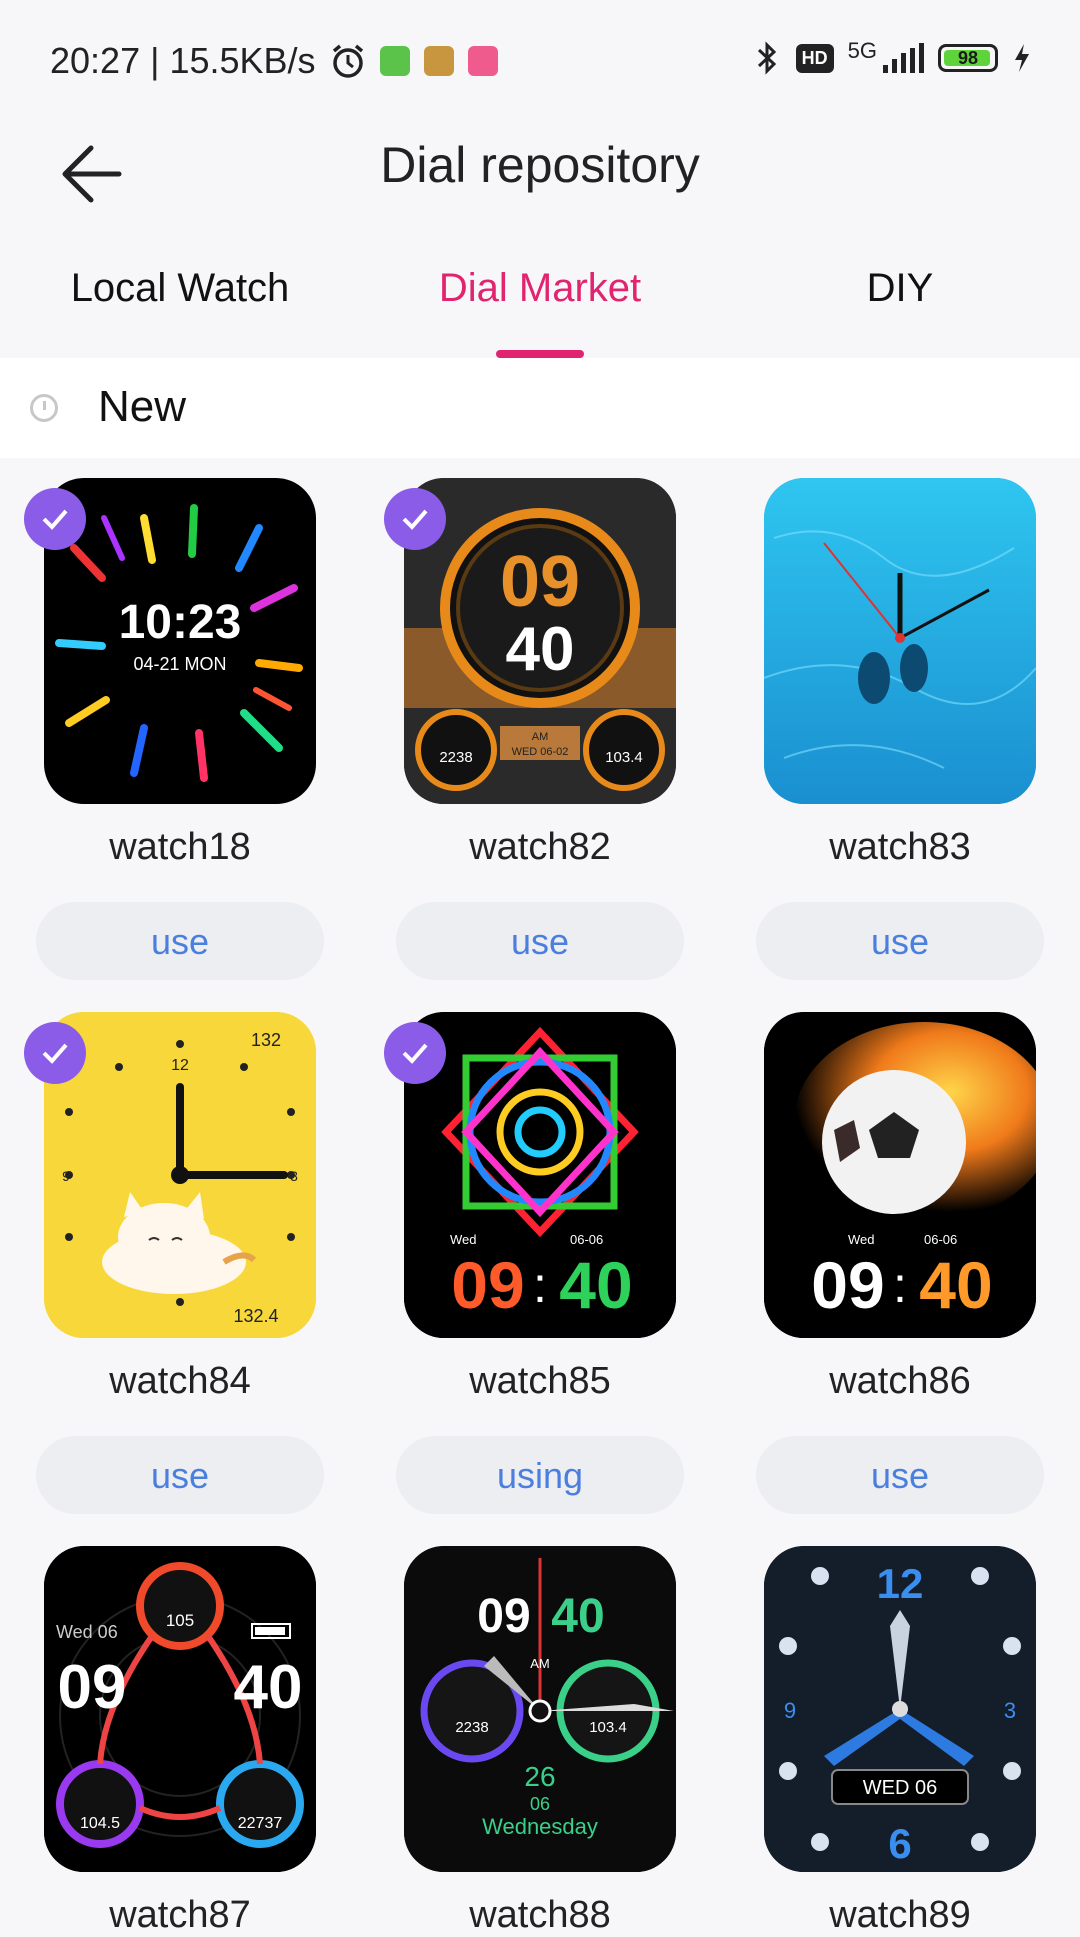 The width and height of the screenshot is (1080, 1937). I want to click on header: Dial repository, so click(540, 170).